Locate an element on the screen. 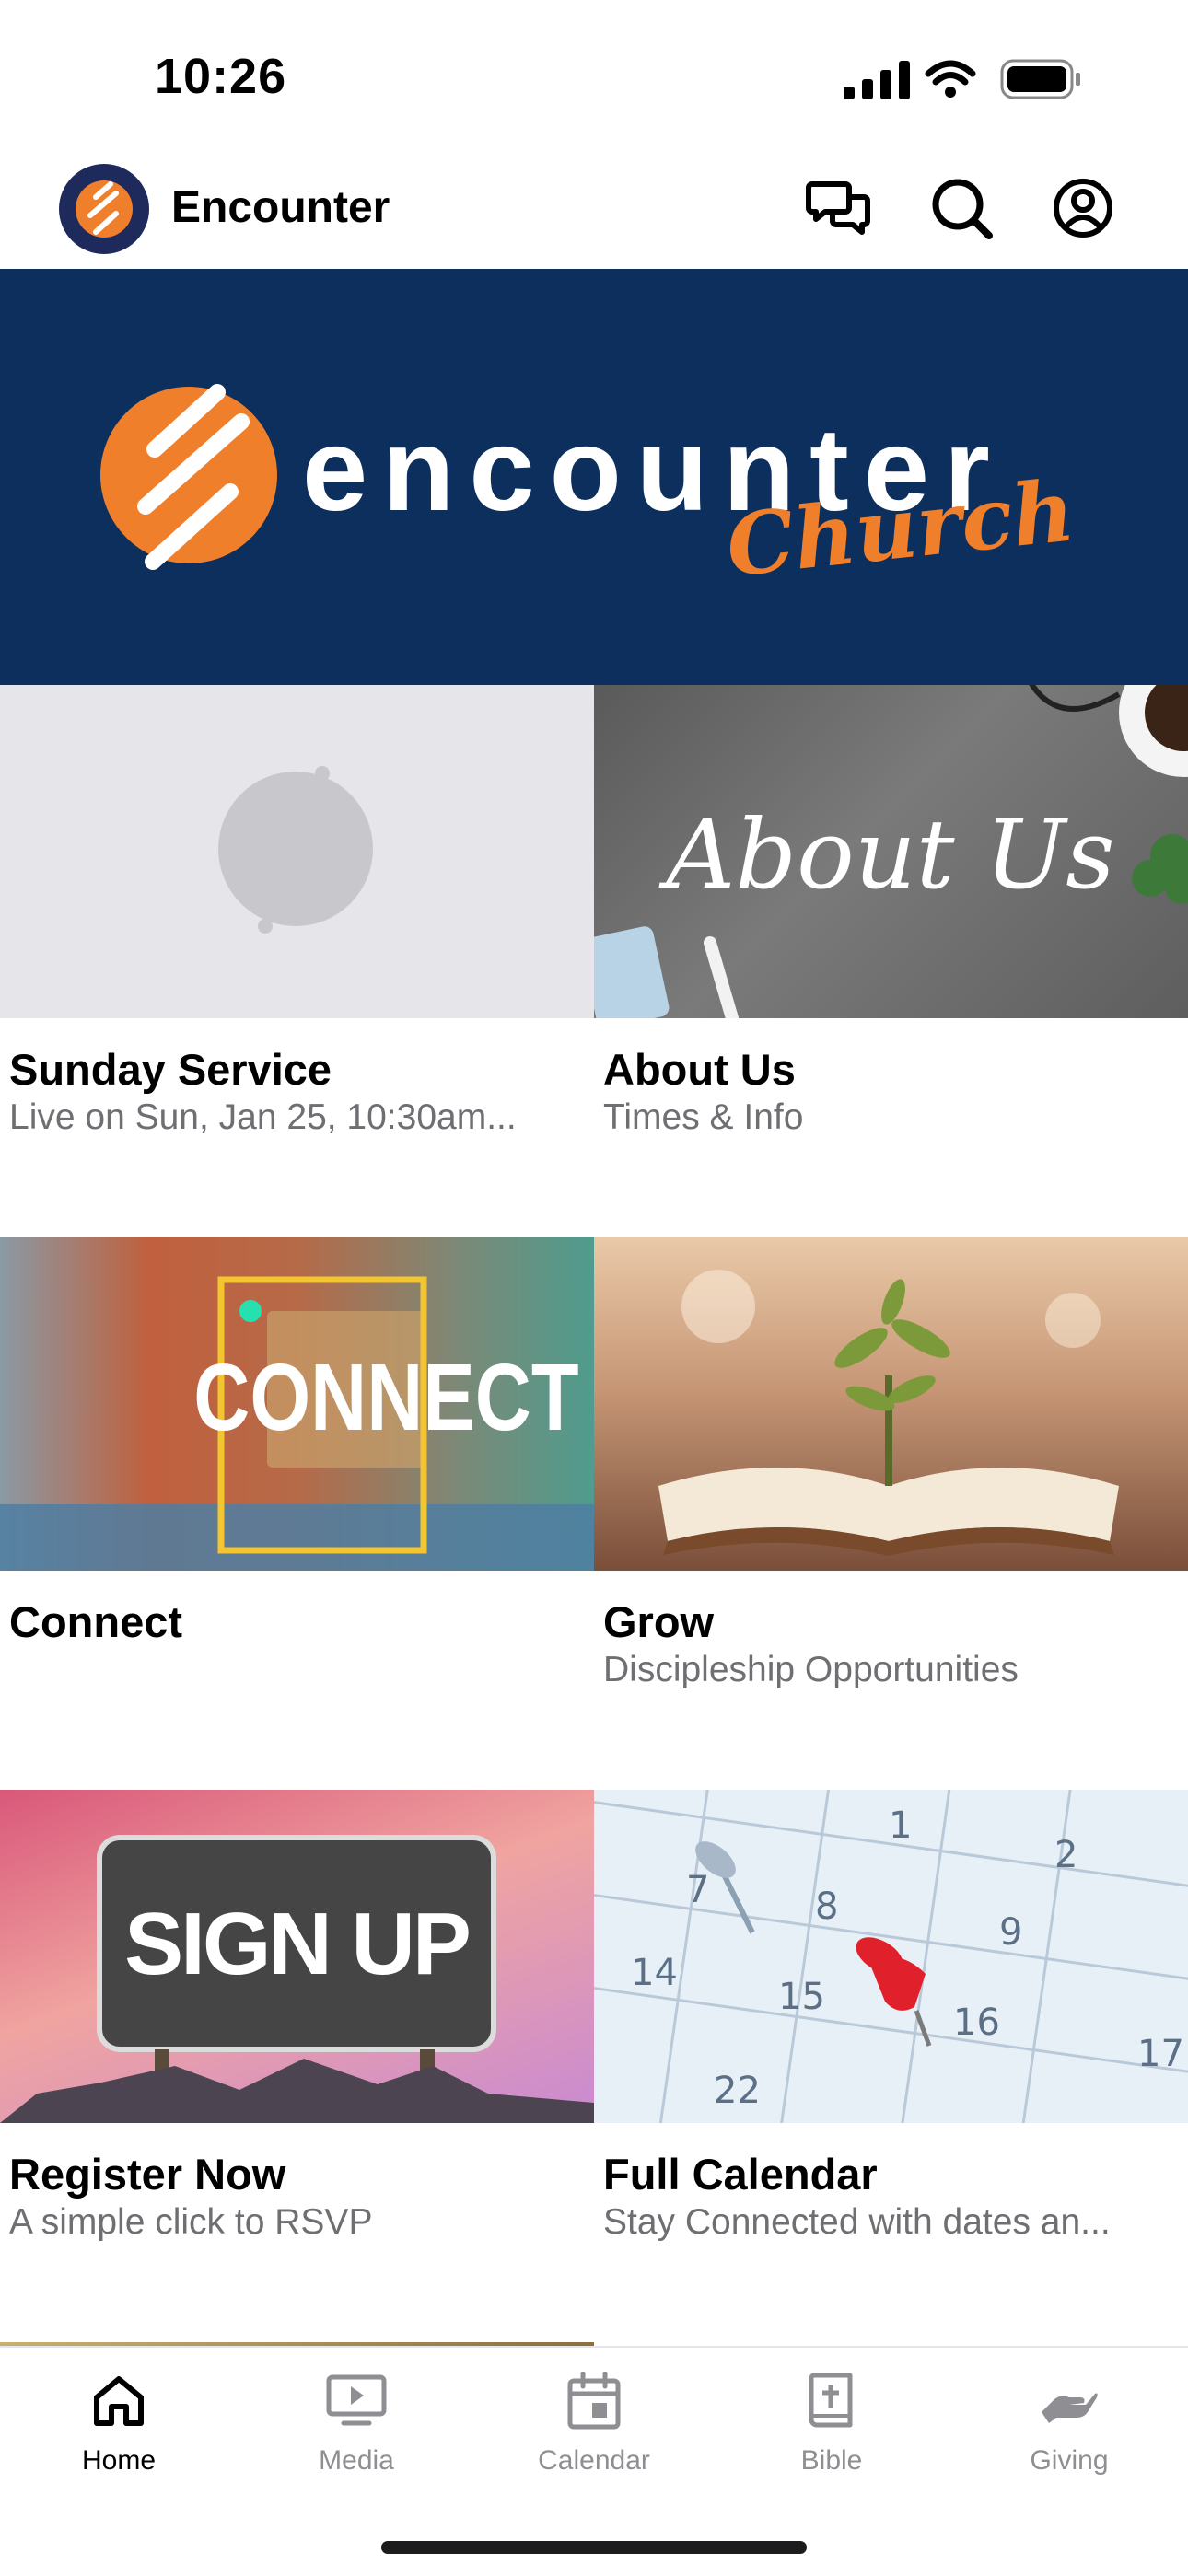 This screenshot has width=1188, height=2576. status-time: 10:26 is located at coordinates (221, 76).